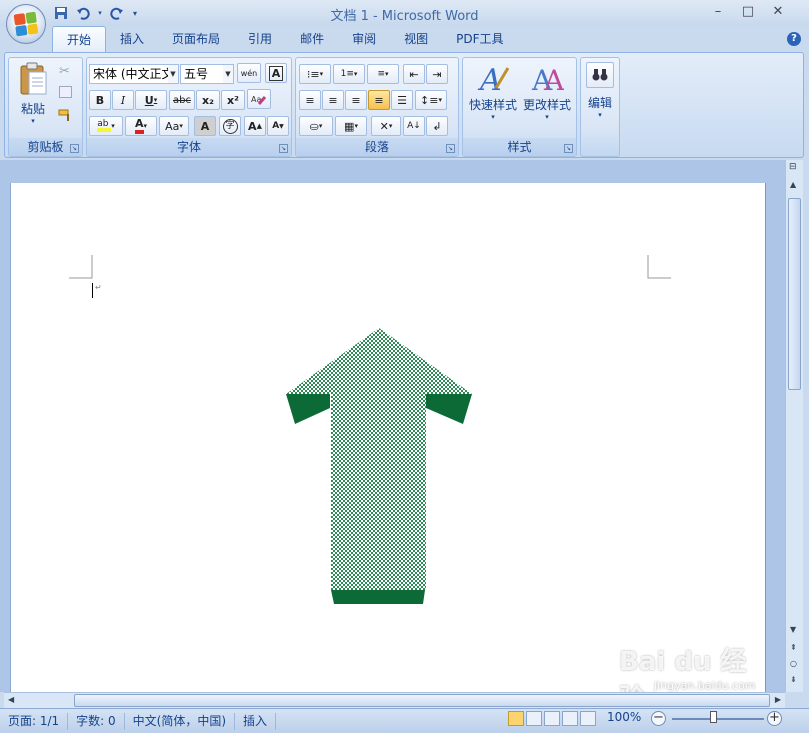  I want to click on zoom-slider, so click(718, 719).